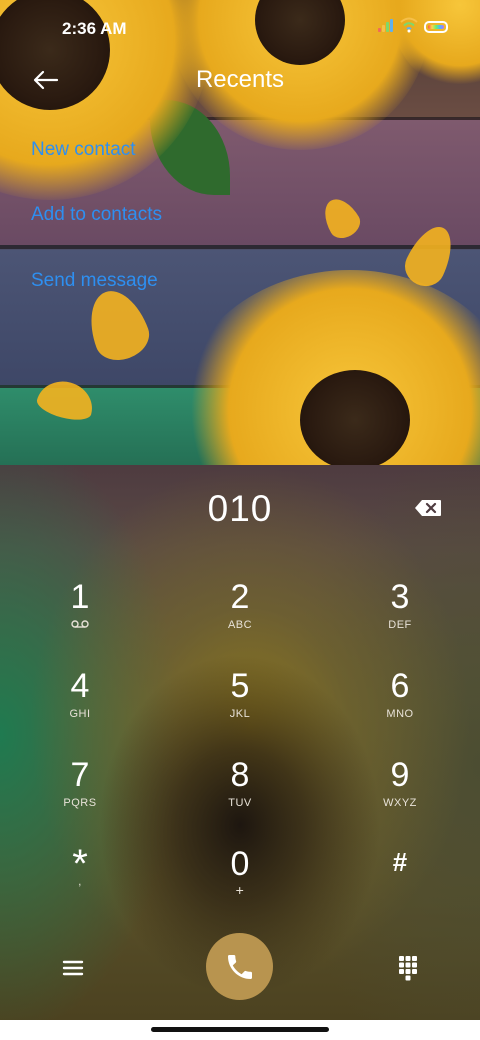 The width and height of the screenshot is (480, 1040). I want to click on key-2: 2 ABC, so click(240, 617).